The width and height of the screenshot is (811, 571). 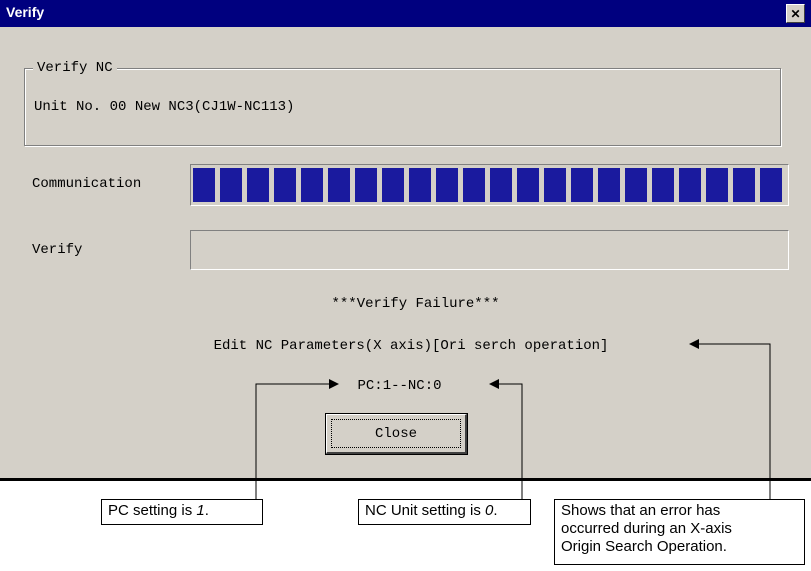 I want to click on focus-rect, so click(x=396, y=433).